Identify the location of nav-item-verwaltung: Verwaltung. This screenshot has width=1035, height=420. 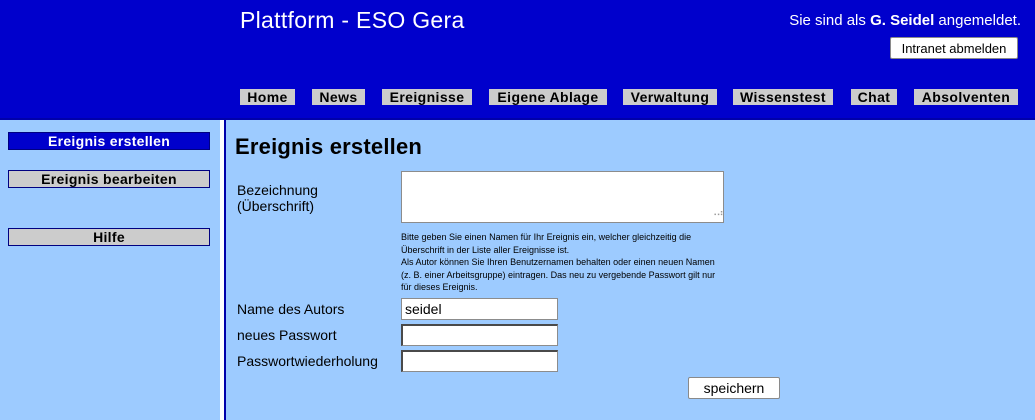
(670, 97).